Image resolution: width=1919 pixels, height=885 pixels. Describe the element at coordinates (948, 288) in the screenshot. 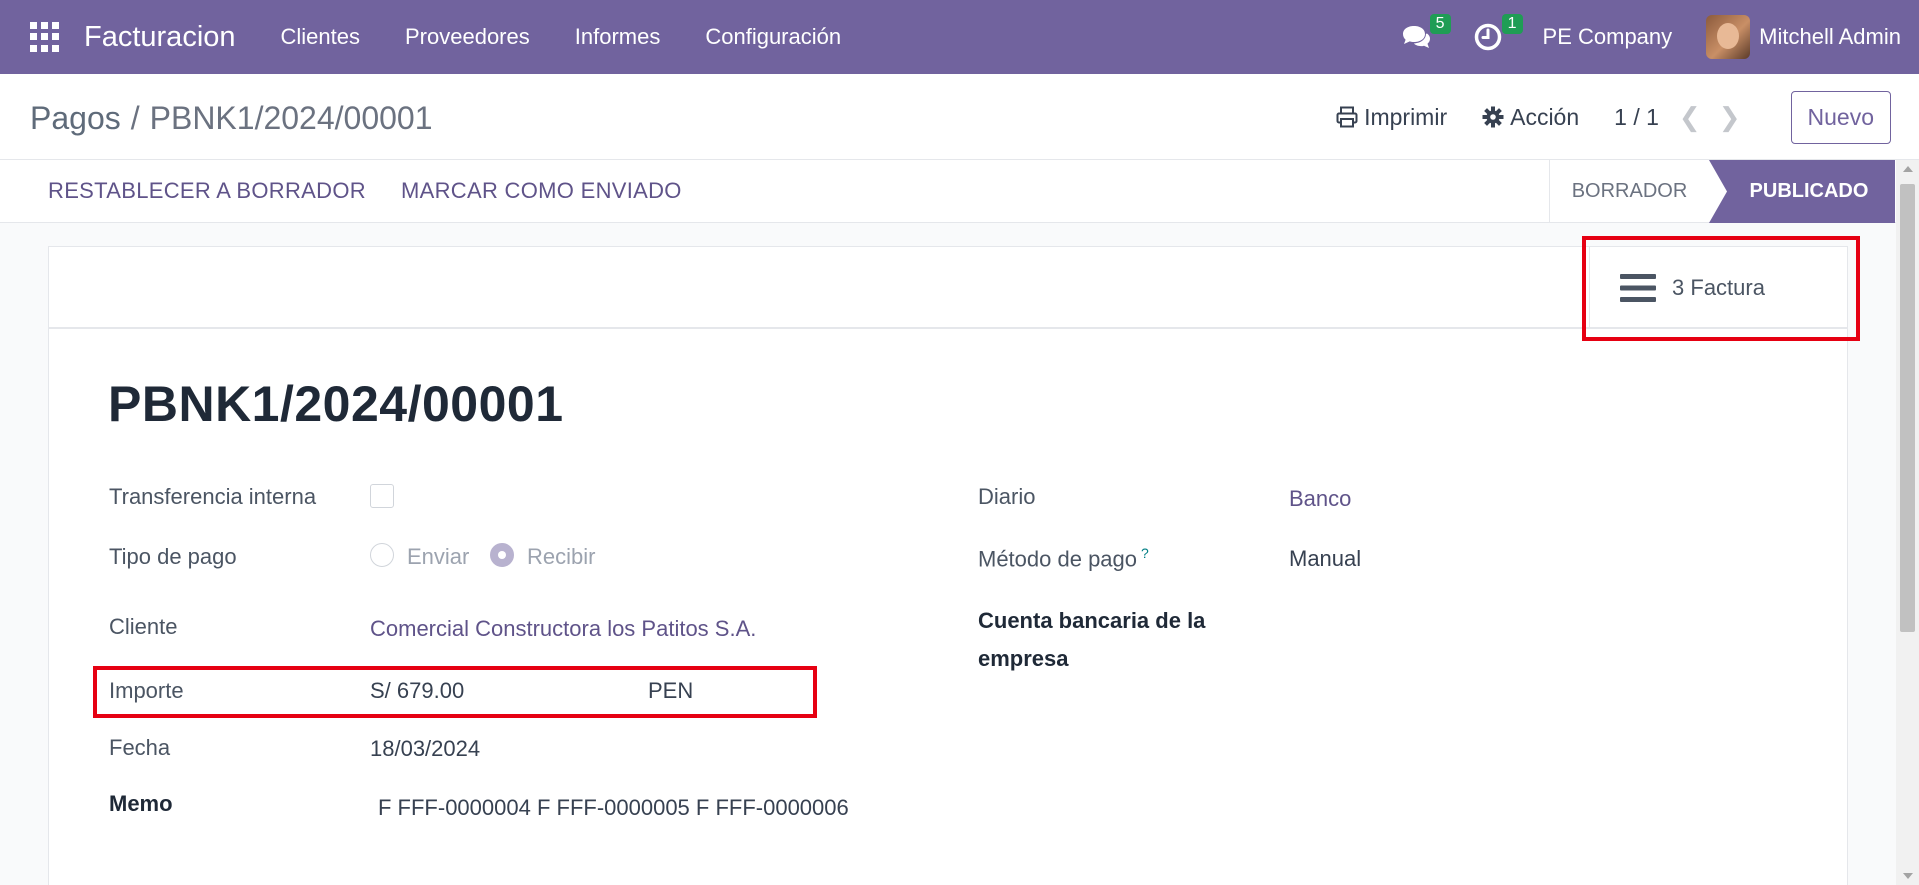

I see `smart-button-box: 3 Factura` at that location.